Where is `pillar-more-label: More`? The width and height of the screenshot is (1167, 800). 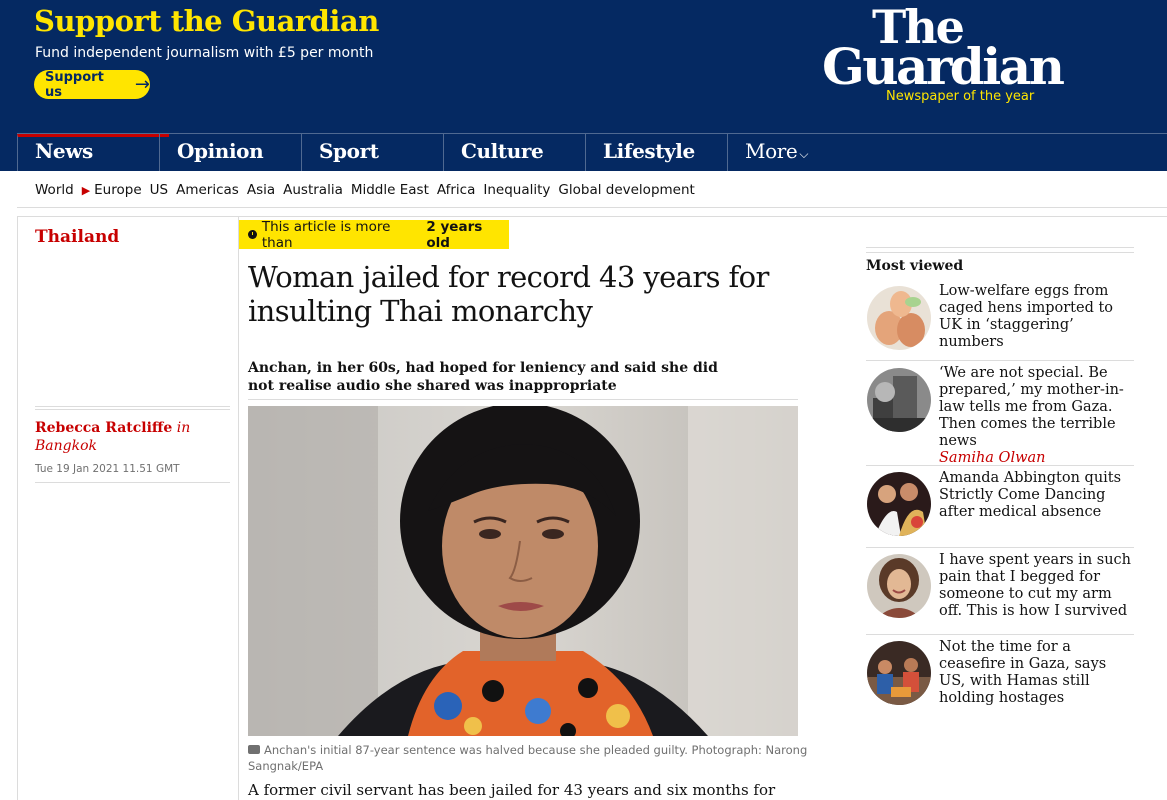 pillar-more-label: More is located at coordinates (771, 151).